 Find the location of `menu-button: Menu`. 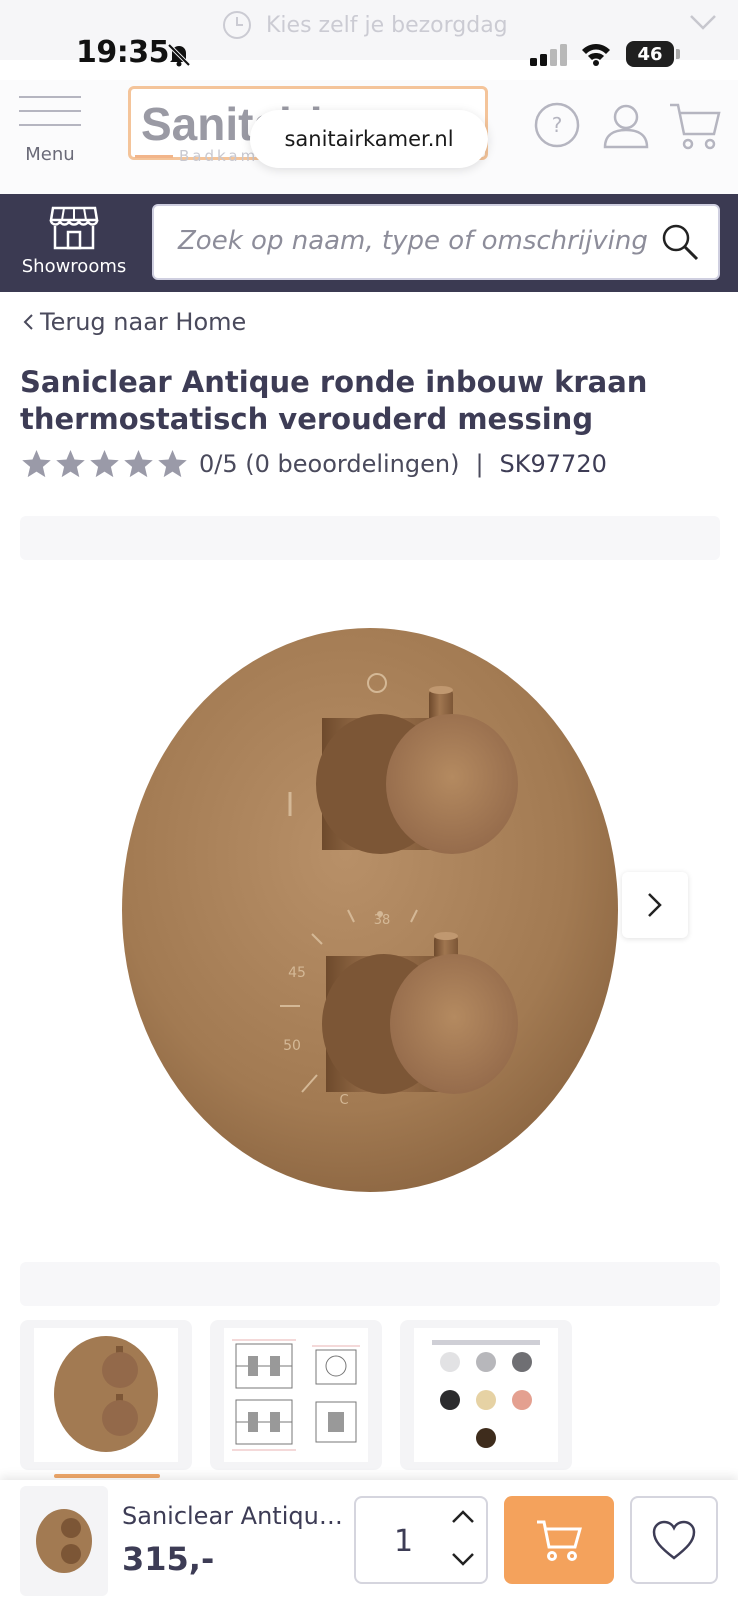

menu-button: Menu is located at coordinates (50, 134).